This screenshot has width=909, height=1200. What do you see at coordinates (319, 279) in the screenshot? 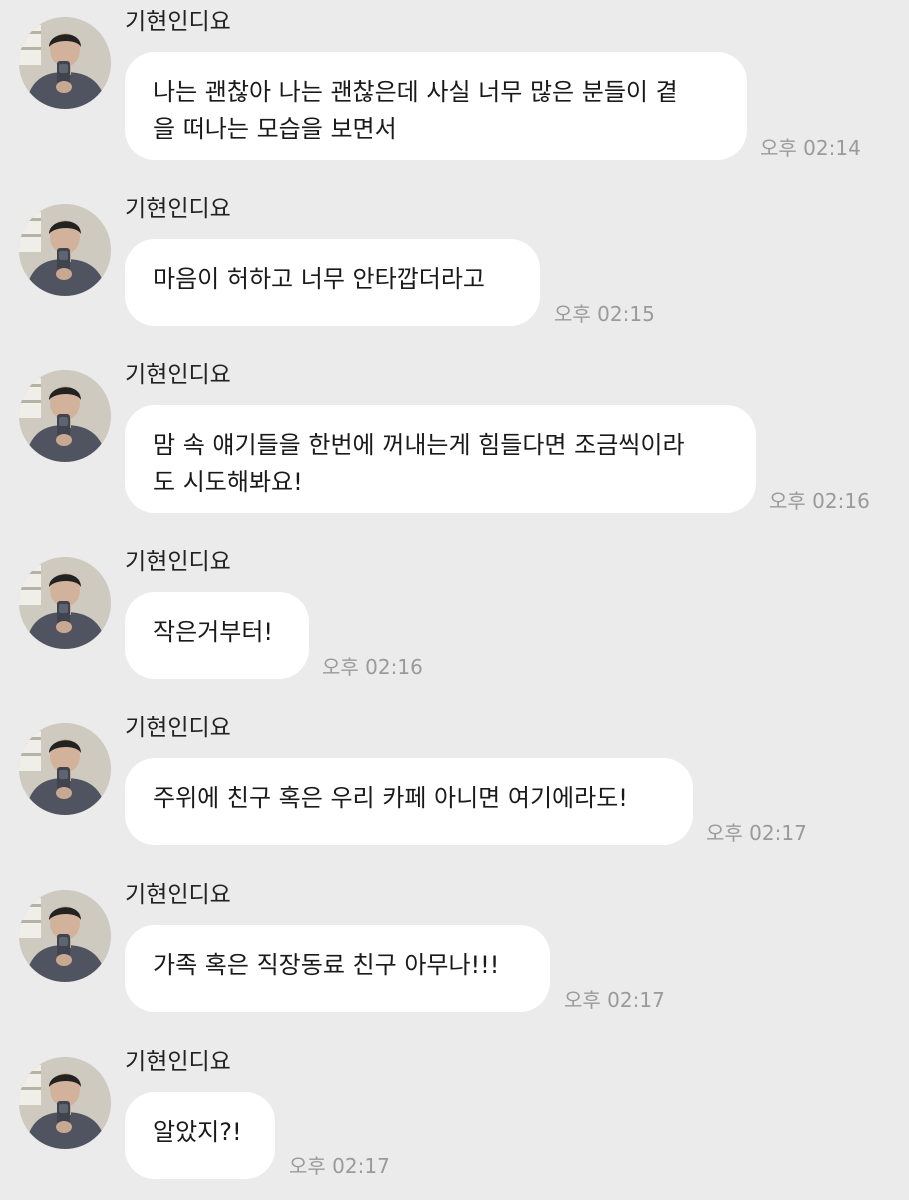
I see `message-text-line: 마음이 허하고 너무 안타깝더라고` at bounding box center [319, 279].